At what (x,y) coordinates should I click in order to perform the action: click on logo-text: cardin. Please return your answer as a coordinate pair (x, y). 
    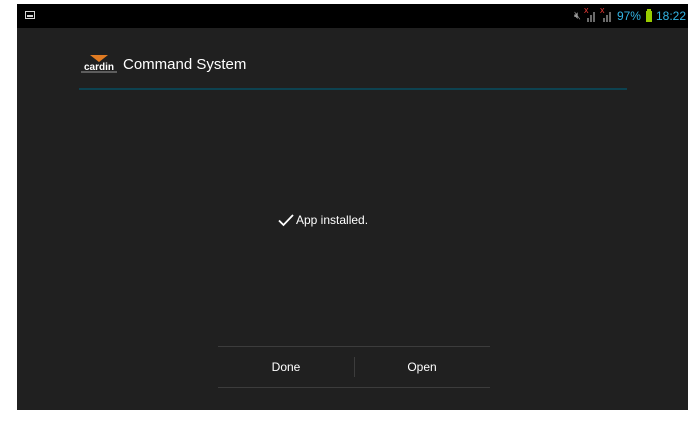
    Looking at the image, I should click on (99, 67).